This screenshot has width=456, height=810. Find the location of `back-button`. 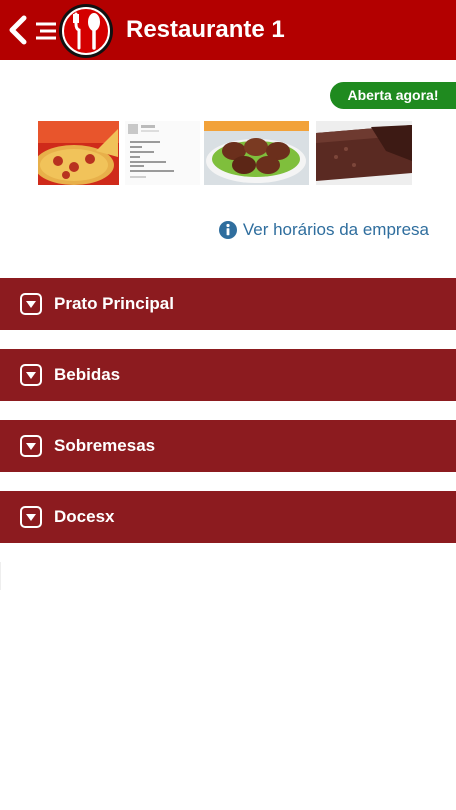

back-button is located at coordinates (18, 30).